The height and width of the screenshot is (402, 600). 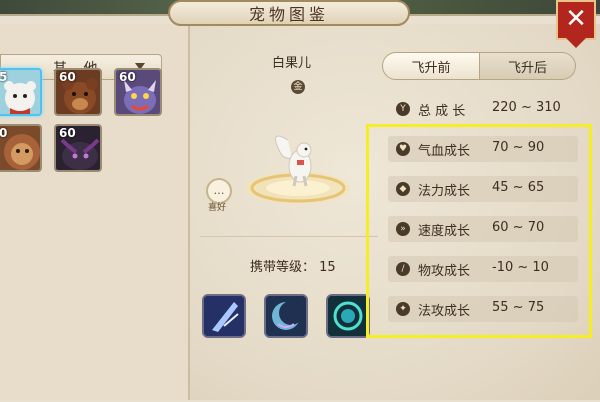 What do you see at coordinates (289, 236) in the screenshot?
I see `divider` at bounding box center [289, 236].